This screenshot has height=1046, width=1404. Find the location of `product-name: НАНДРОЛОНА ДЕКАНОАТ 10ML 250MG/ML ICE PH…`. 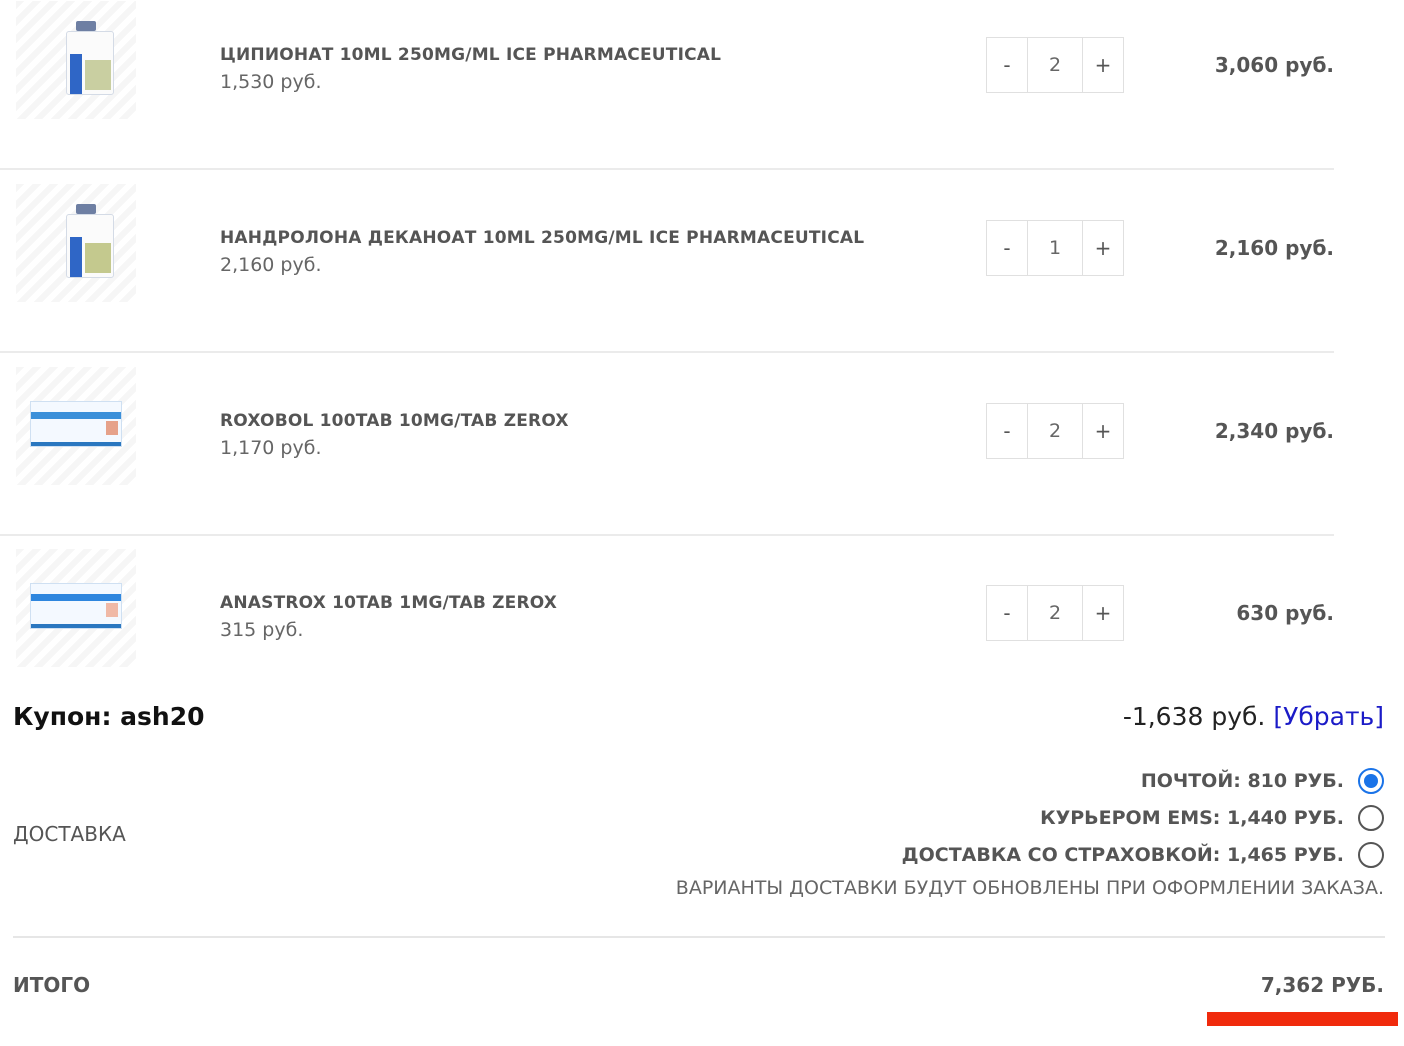

product-name: НАНДРОЛОНА ДЕКАНОАТ 10ML 250MG/ML ICE PH… is located at coordinates (542, 238).